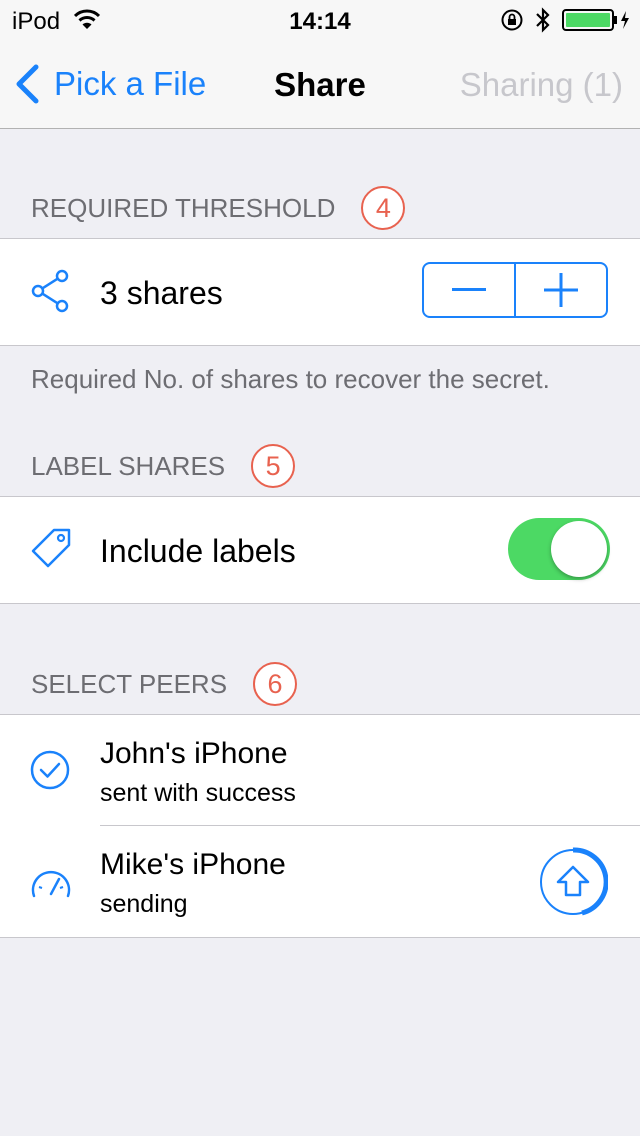 Image resolution: width=640 pixels, height=1136 pixels. I want to click on peer-row-mike: Mike's iPhone sending, so click(320, 881).